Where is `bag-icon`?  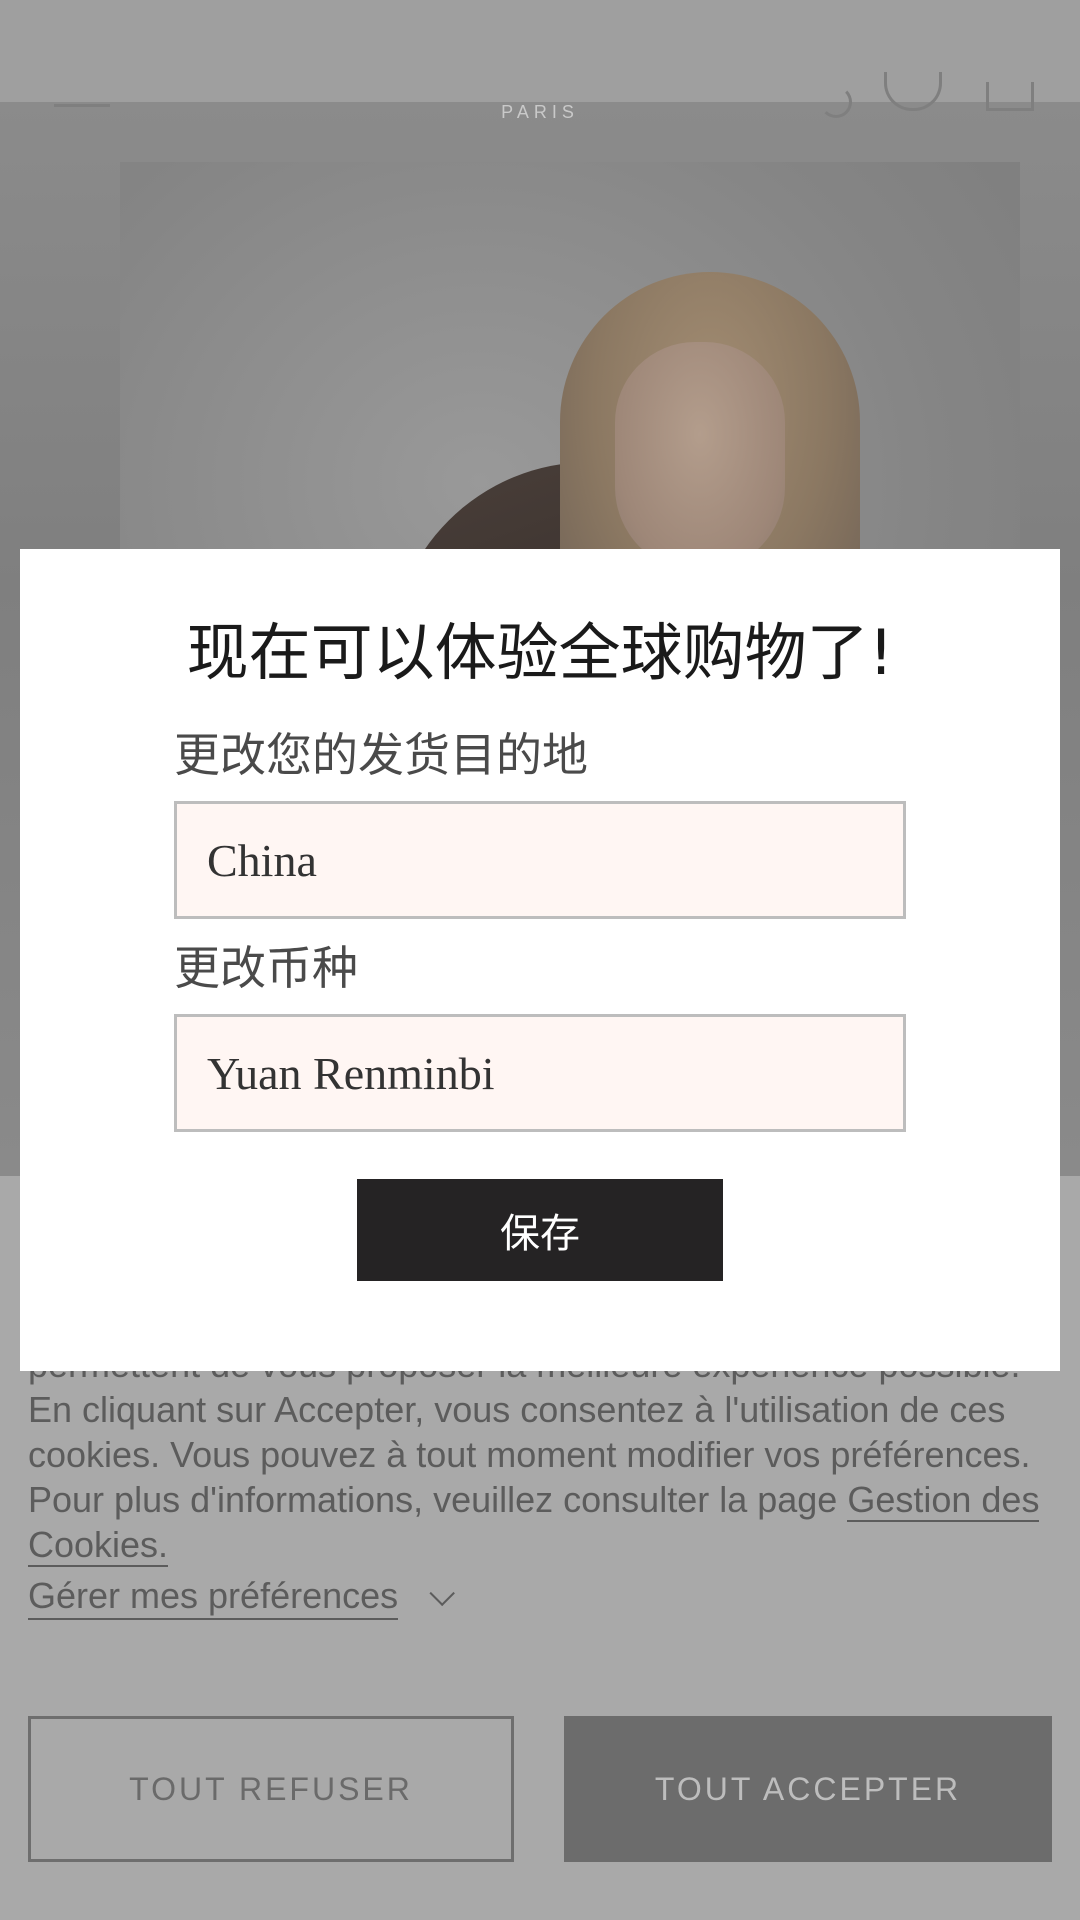 bag-icon is located at coordinates (1010, 96).